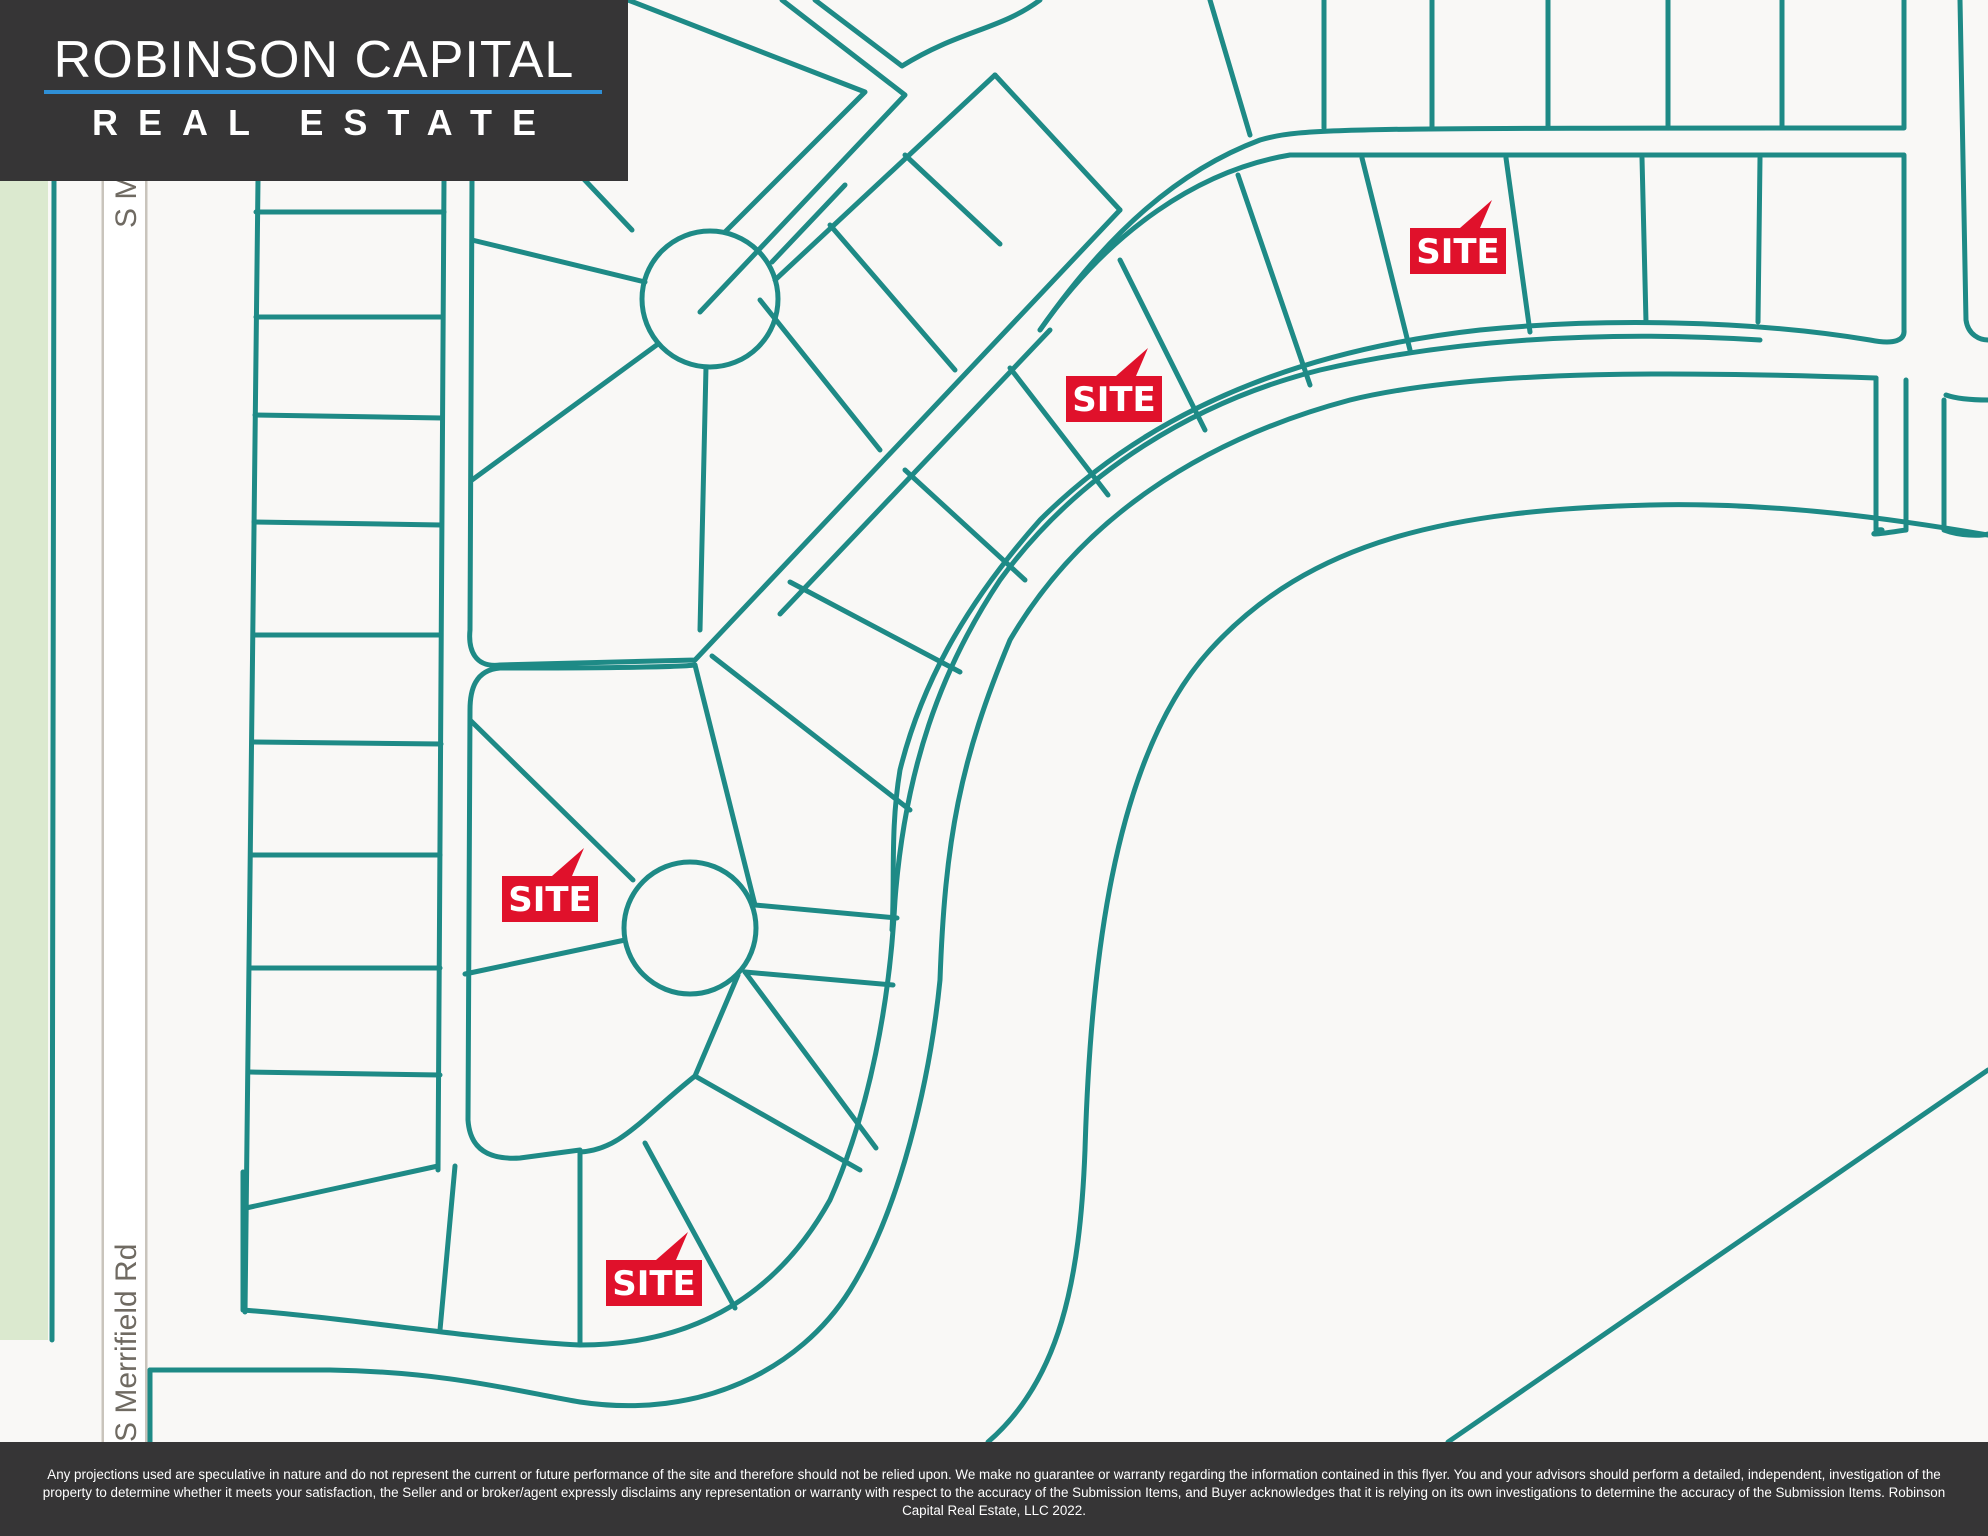 The height and width of the screenshot is (1536, 1988). What do you see at coordinates (314, 60) in the screenshot?
I see `logo-brand-name: ROBINSON CAPITAL` at bounding box center [314, 60].